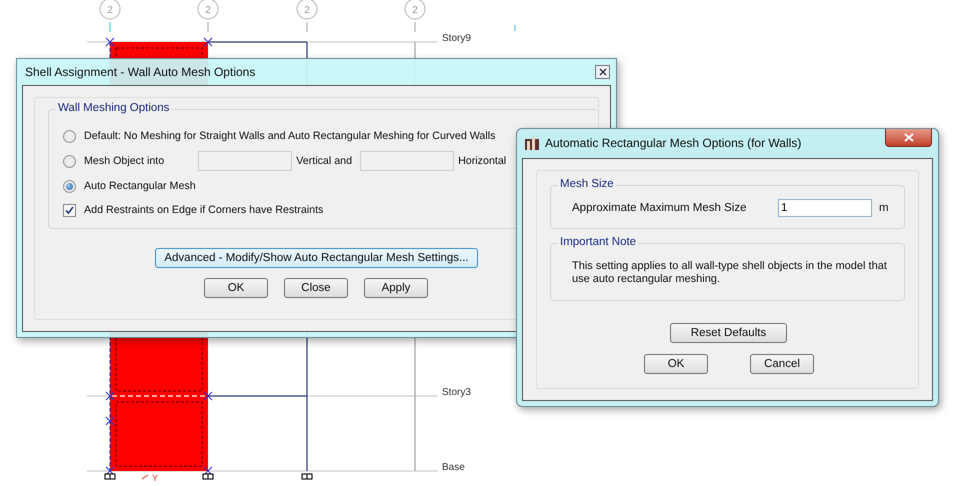  What do you see at coordinates (69, 210) in the screenshot?
I see `checkbox` at bounding box center [69, 210].